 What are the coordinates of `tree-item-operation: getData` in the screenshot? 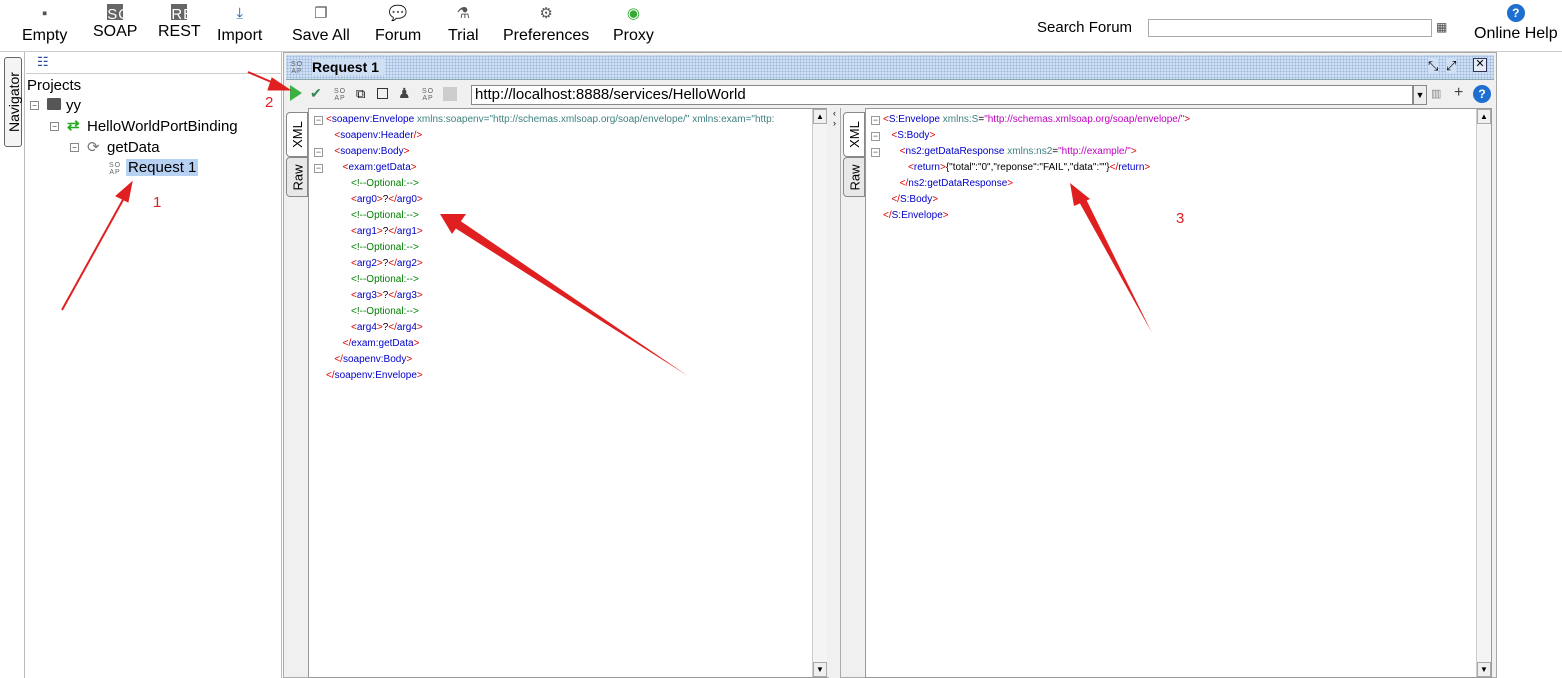 It's located at (133, 147).